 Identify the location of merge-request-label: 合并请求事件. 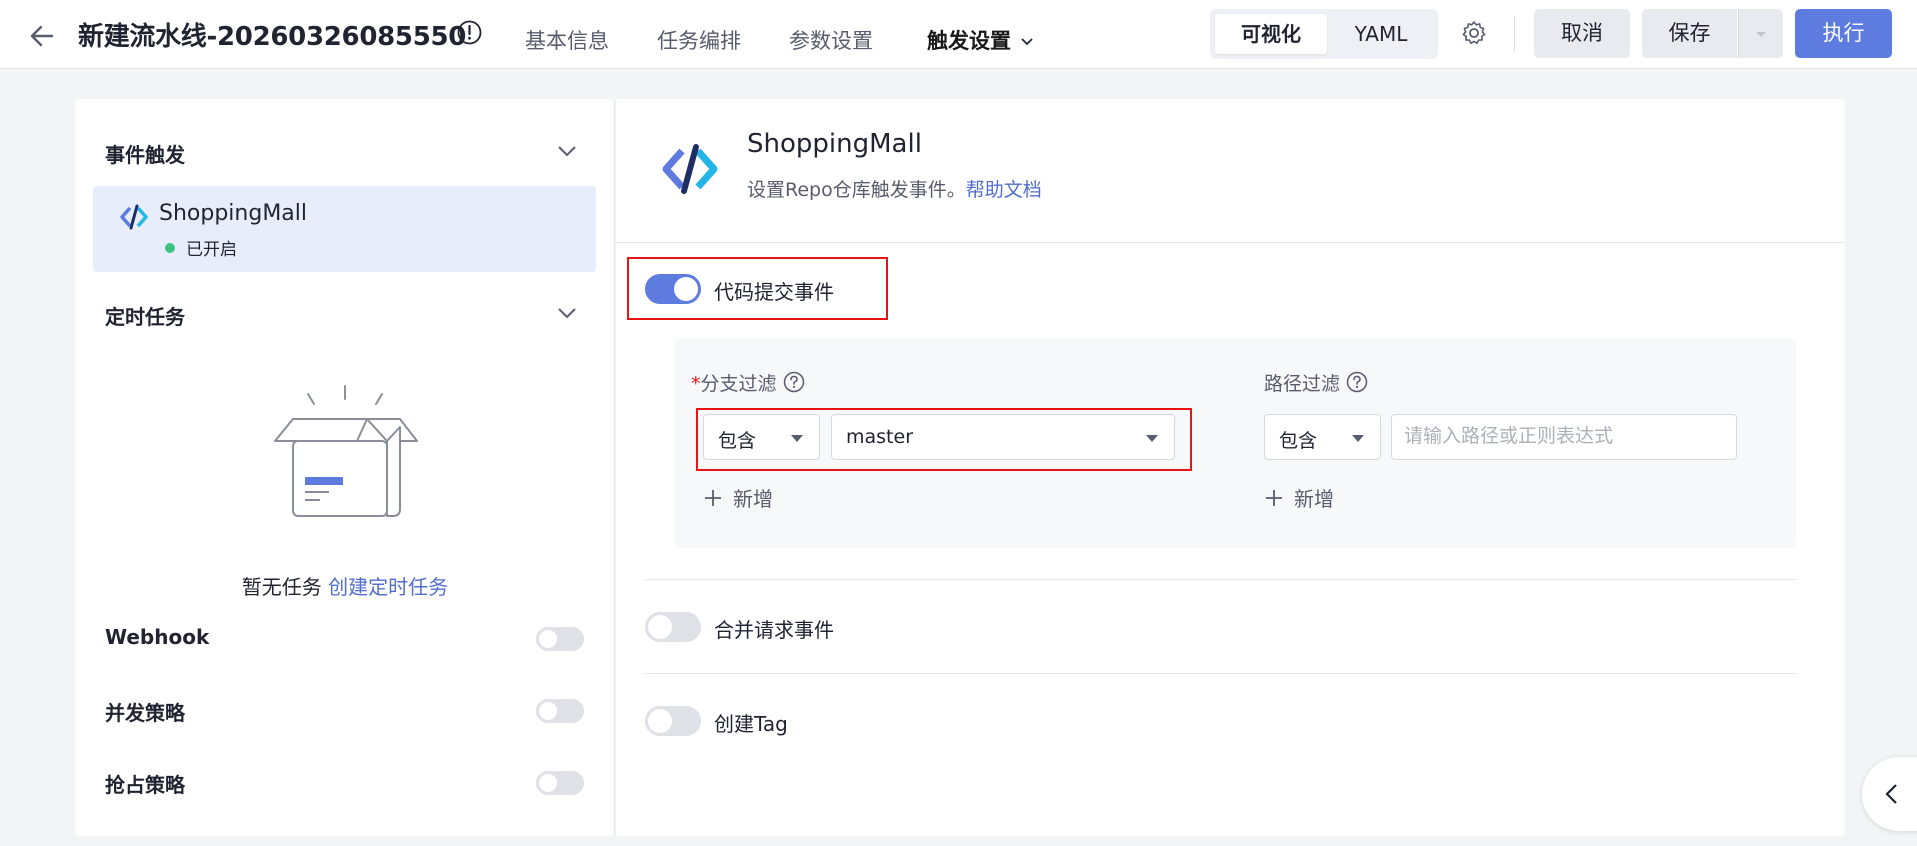
(774, 630).